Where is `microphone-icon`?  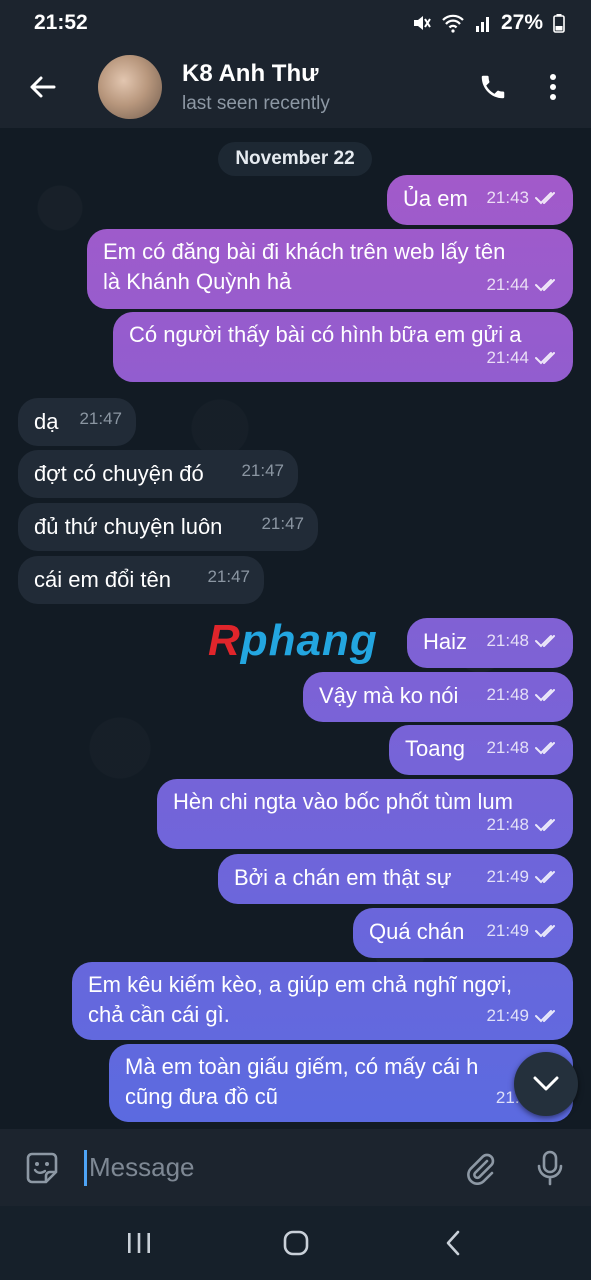
microphone-icon is located at coordinates (550, 1167).